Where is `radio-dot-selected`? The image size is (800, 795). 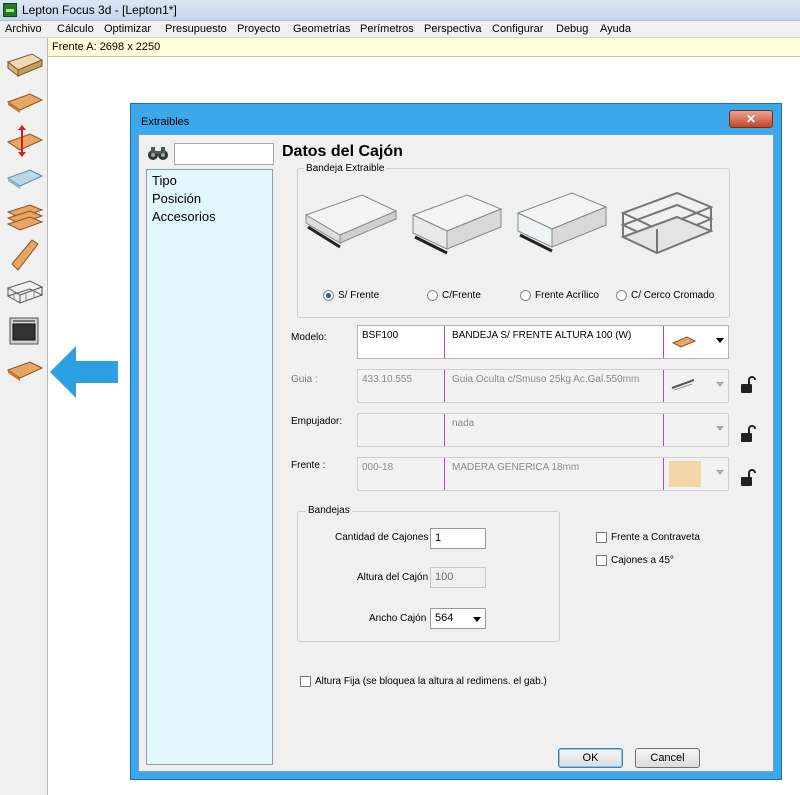 radio-dot-selected is located at coordinates (328, 295).